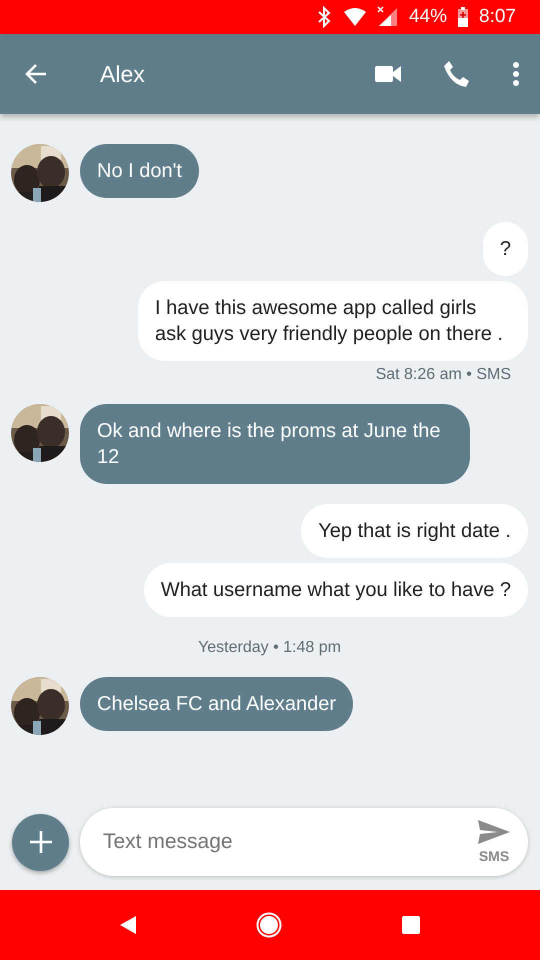 Image resolution: width=540 pixels, height=960 pixels. I want to click on message-timestamp: Sat 8:26 am • SMS, so click(443, 375).